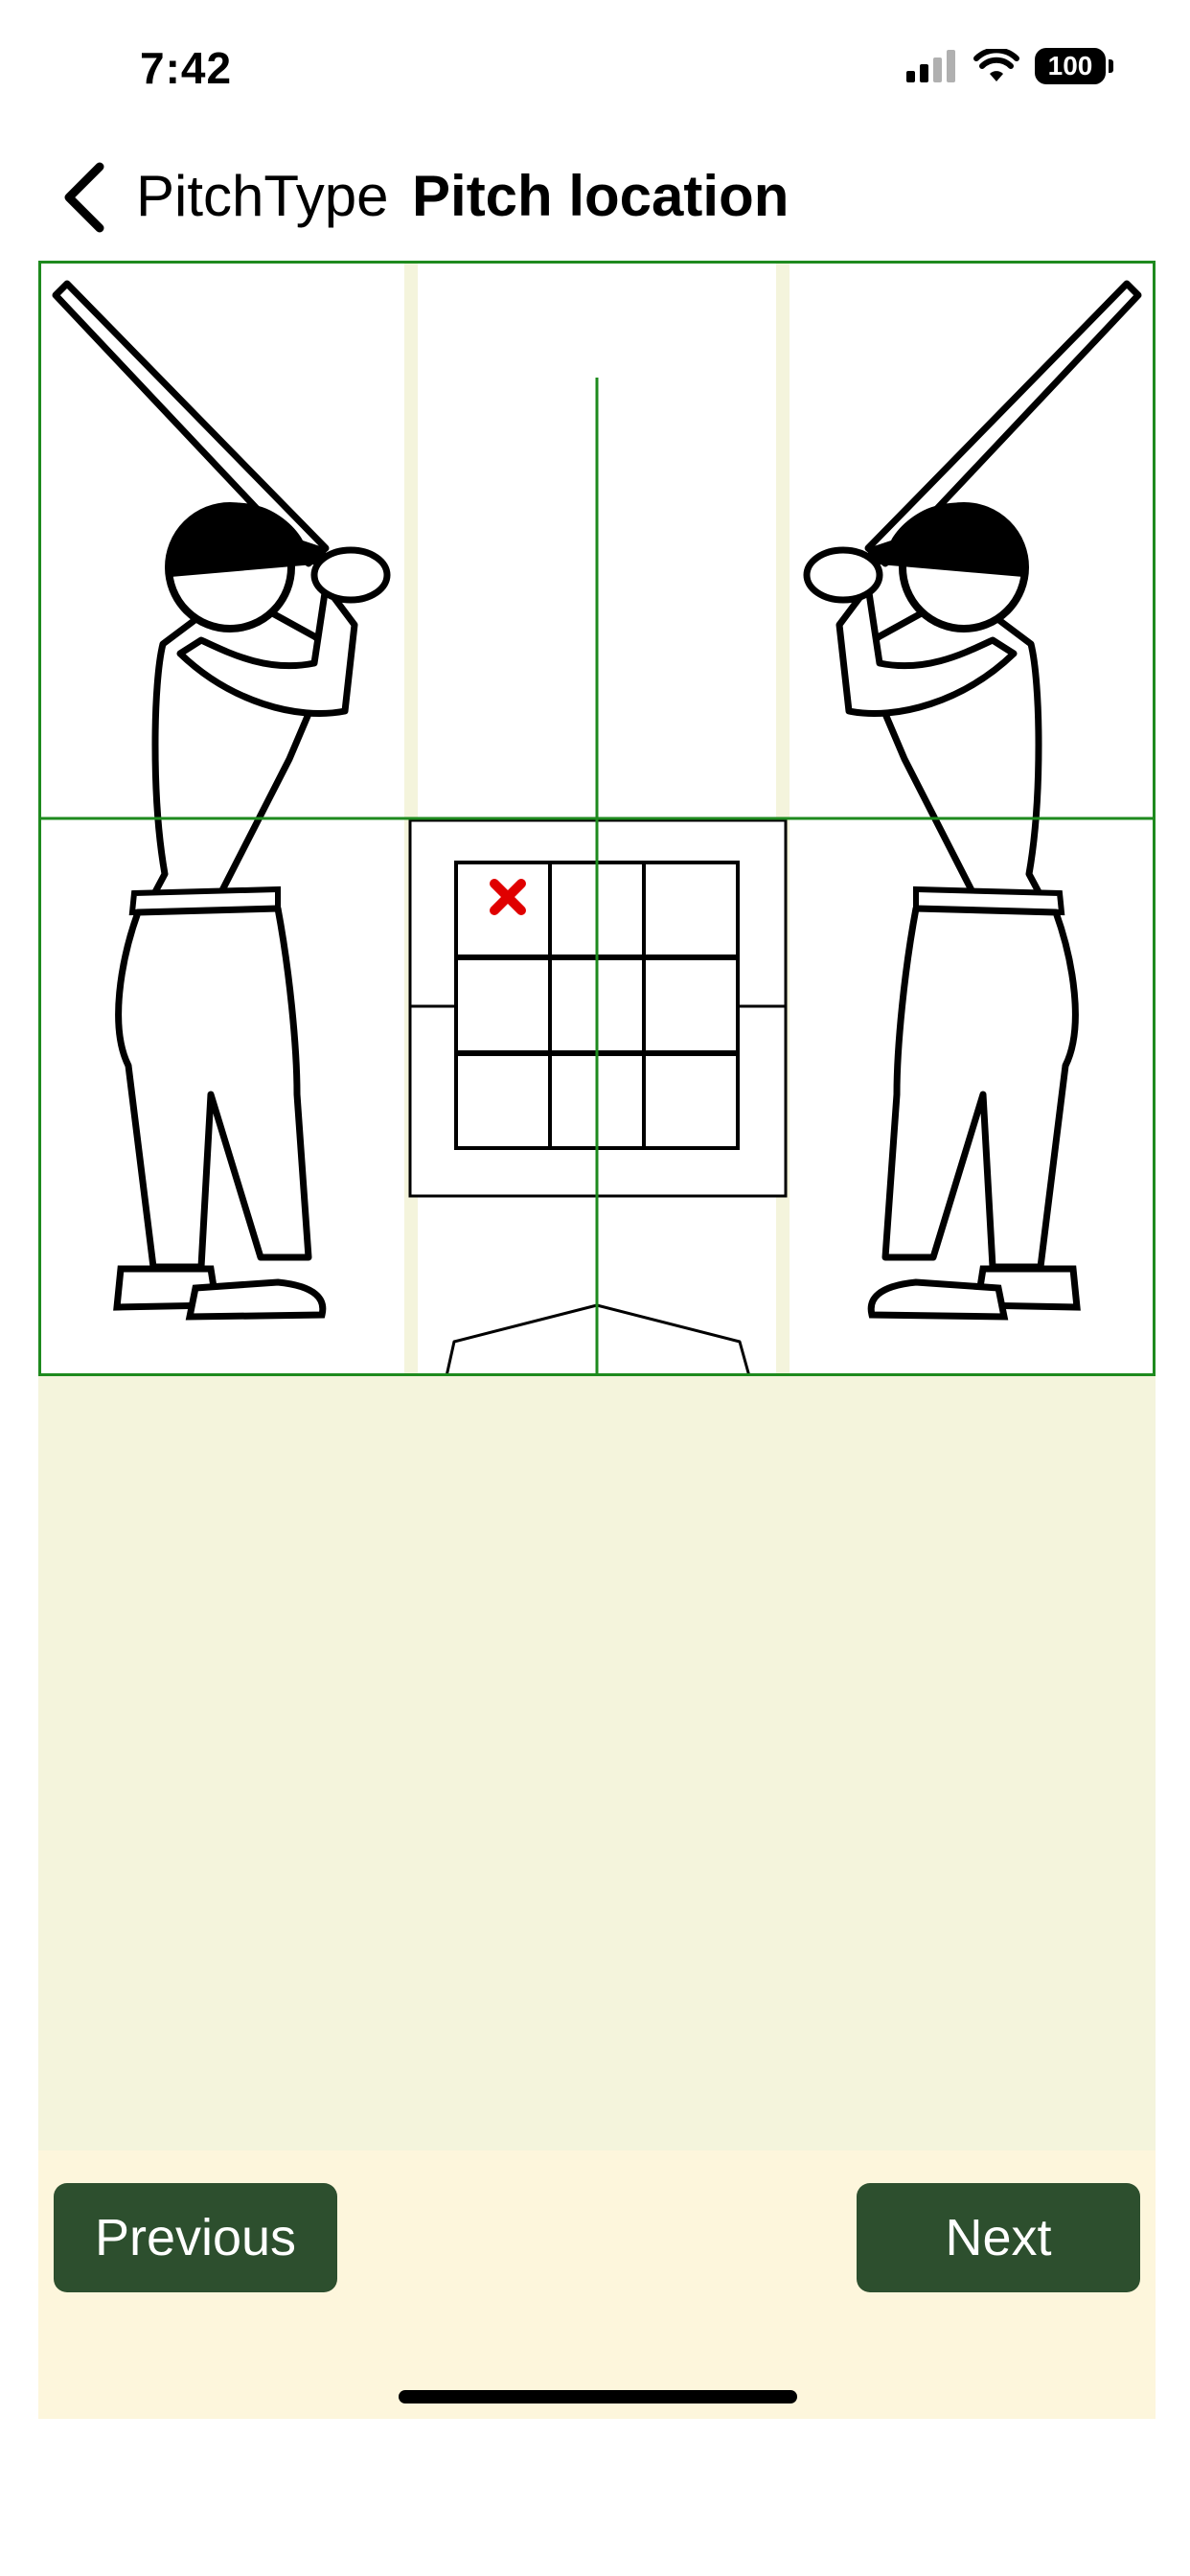 The image size is (1190, 2576). What do you see at coordinates (195, 2237) in the screenshot?
I see `previous-button: Previous` at bounding box center [195, 2237].